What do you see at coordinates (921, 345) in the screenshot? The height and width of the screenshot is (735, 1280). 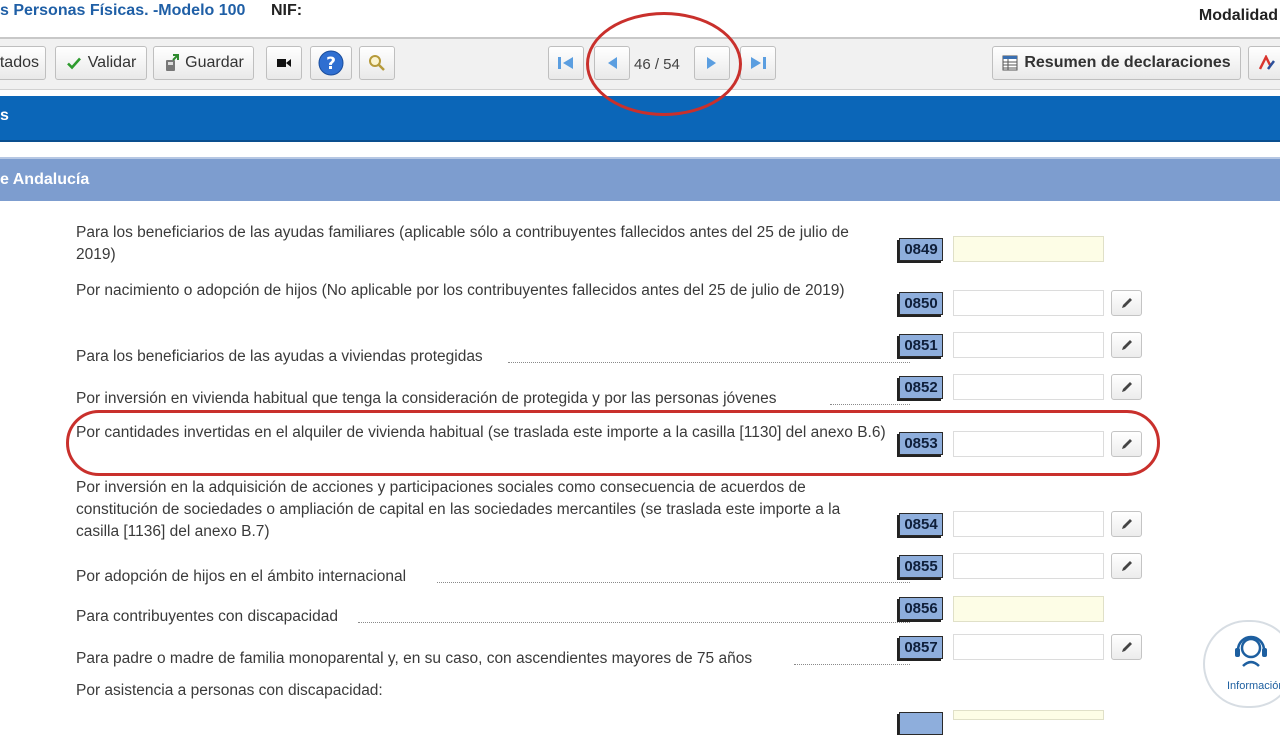 I see `casilla-code: 0851` at bounding box center [921, 345].